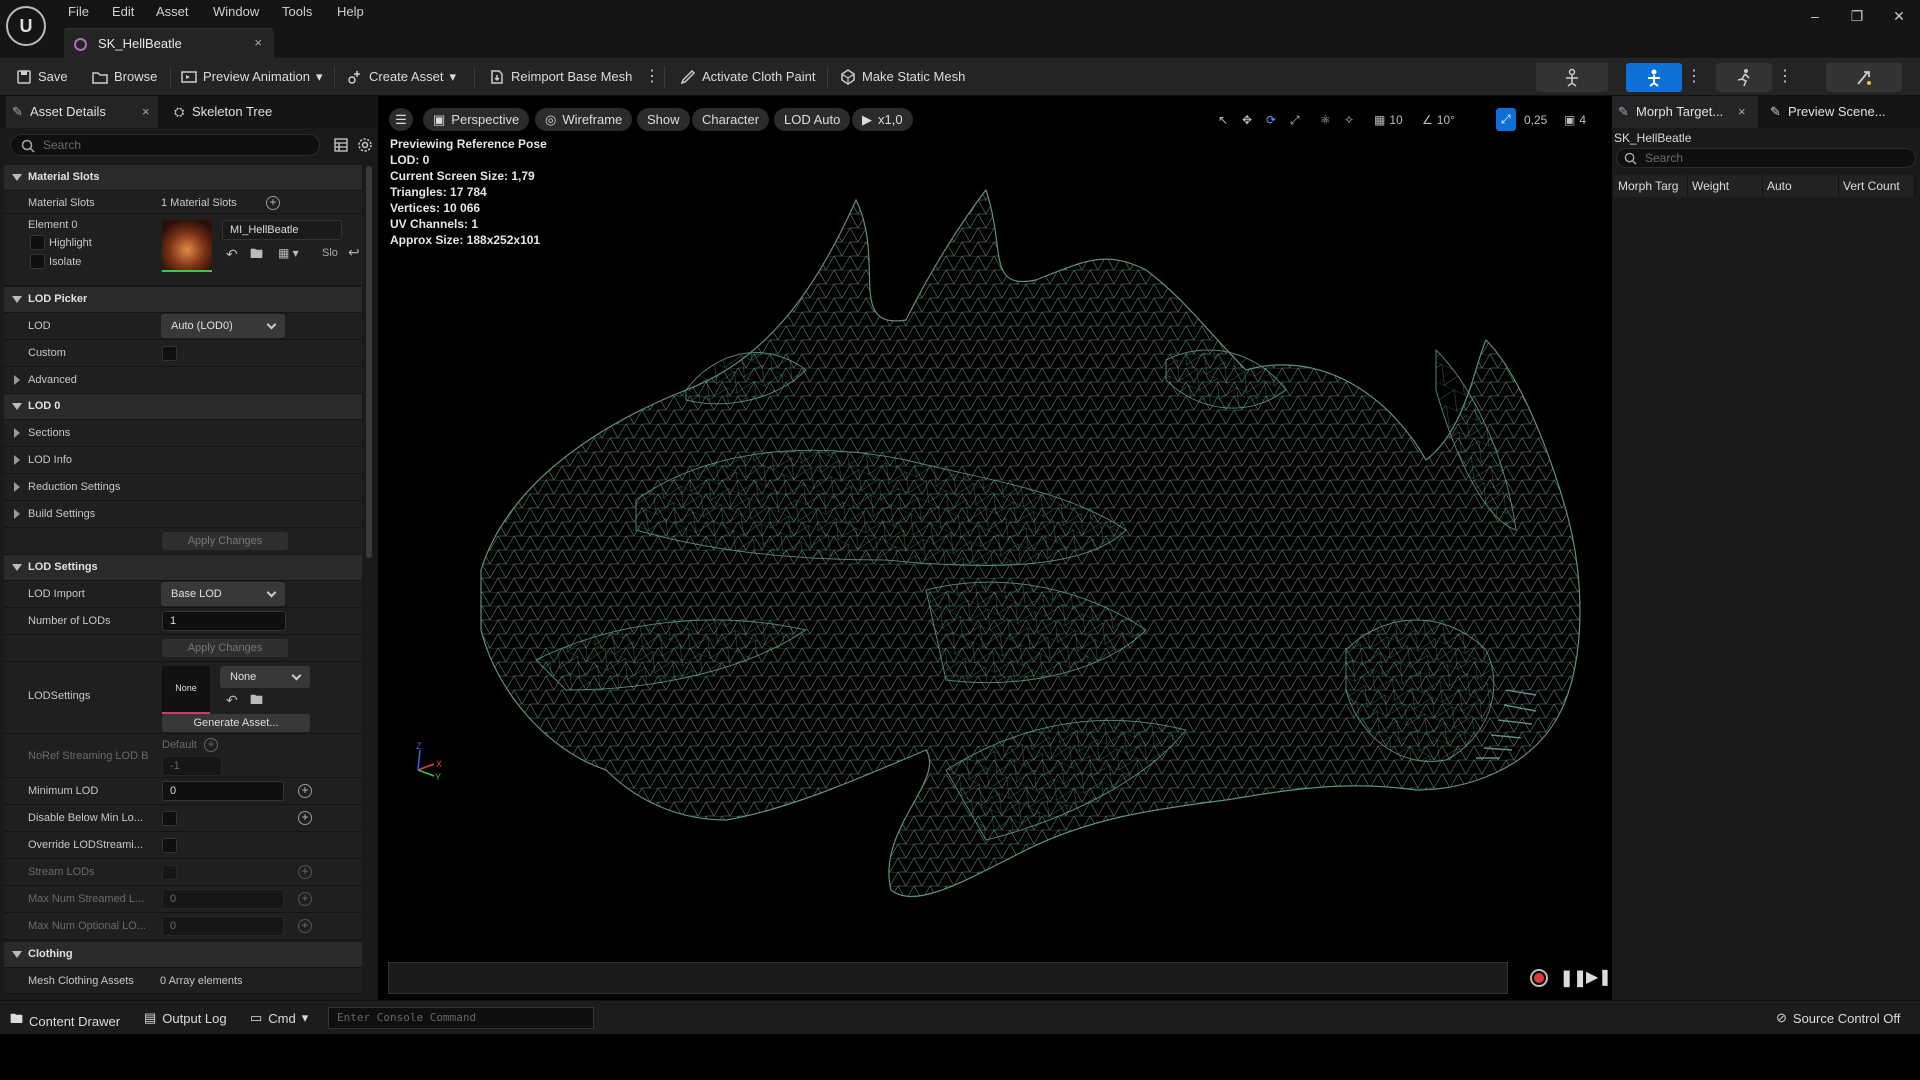  What do you see at coordinates (902, 77) in the screenshot?
I see `make-static-mesh-button: Make Static Mesh` at bounding box center [902, 77].